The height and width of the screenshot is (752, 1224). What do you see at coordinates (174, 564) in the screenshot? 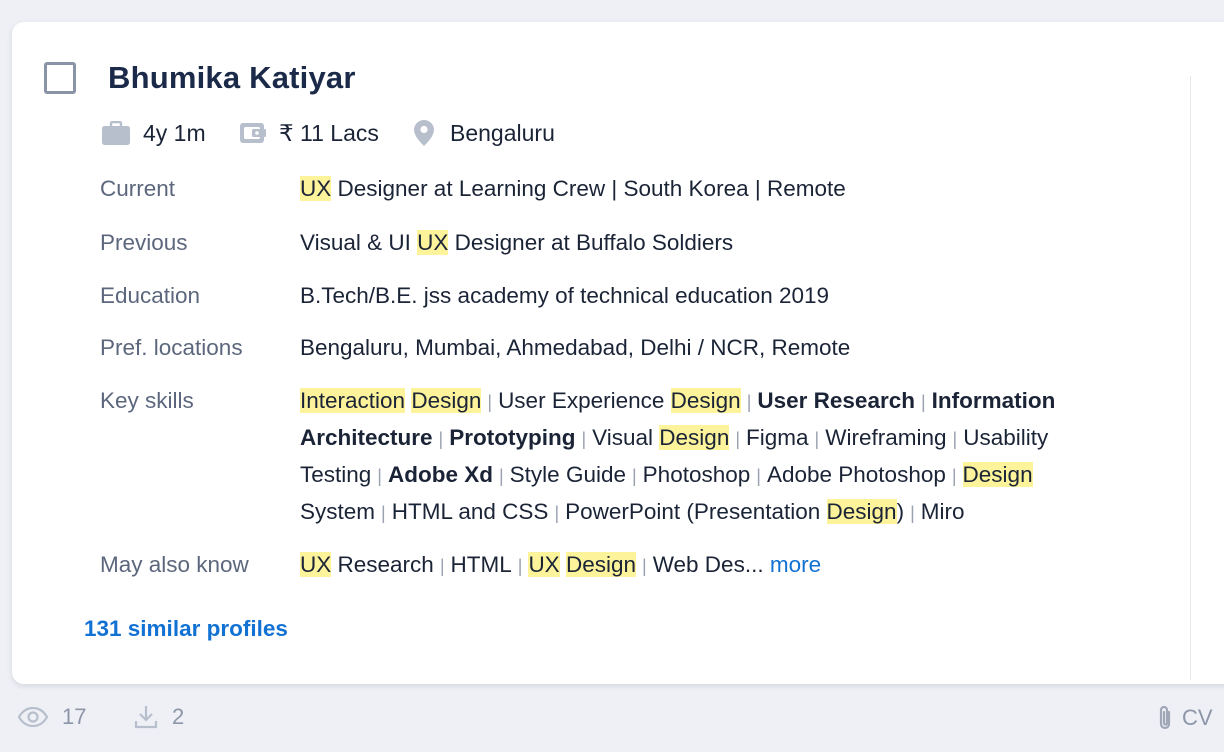
I see `may-also-know-label: May also know` at bounding box center [174, 564].